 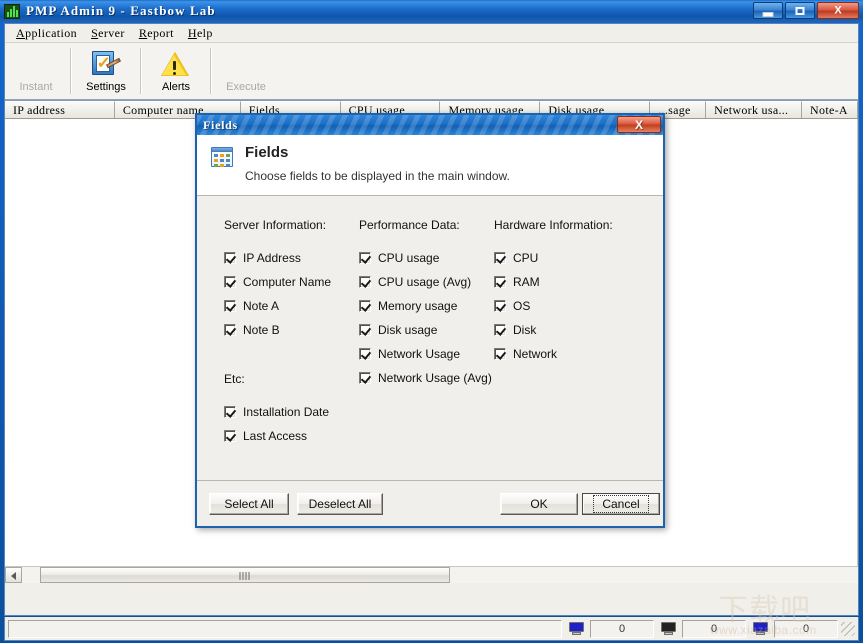 I want to click on dialog-title: Fields, so click(x=220, y=124).